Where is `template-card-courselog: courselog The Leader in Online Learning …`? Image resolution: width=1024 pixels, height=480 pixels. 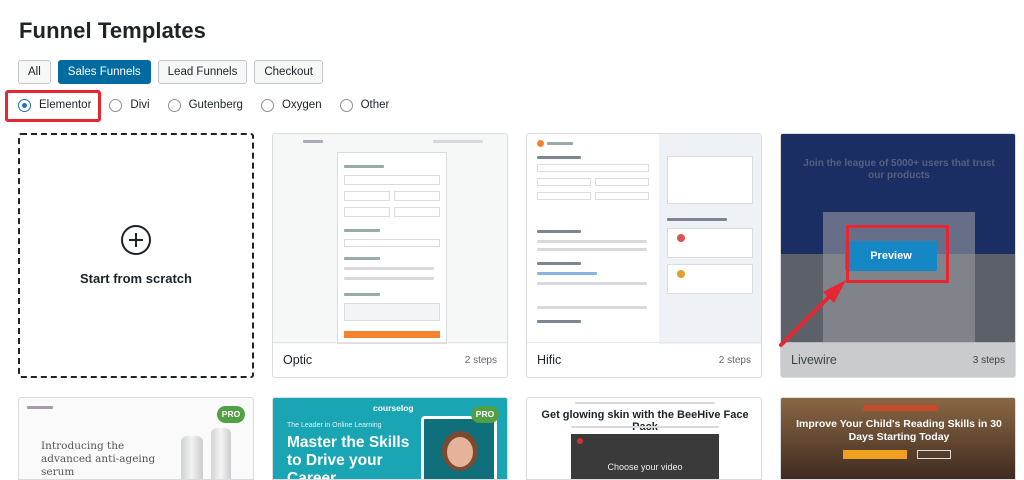
template-card-courselog: courselog The Leader in Online Learning … is located at coordinates (390, 438).